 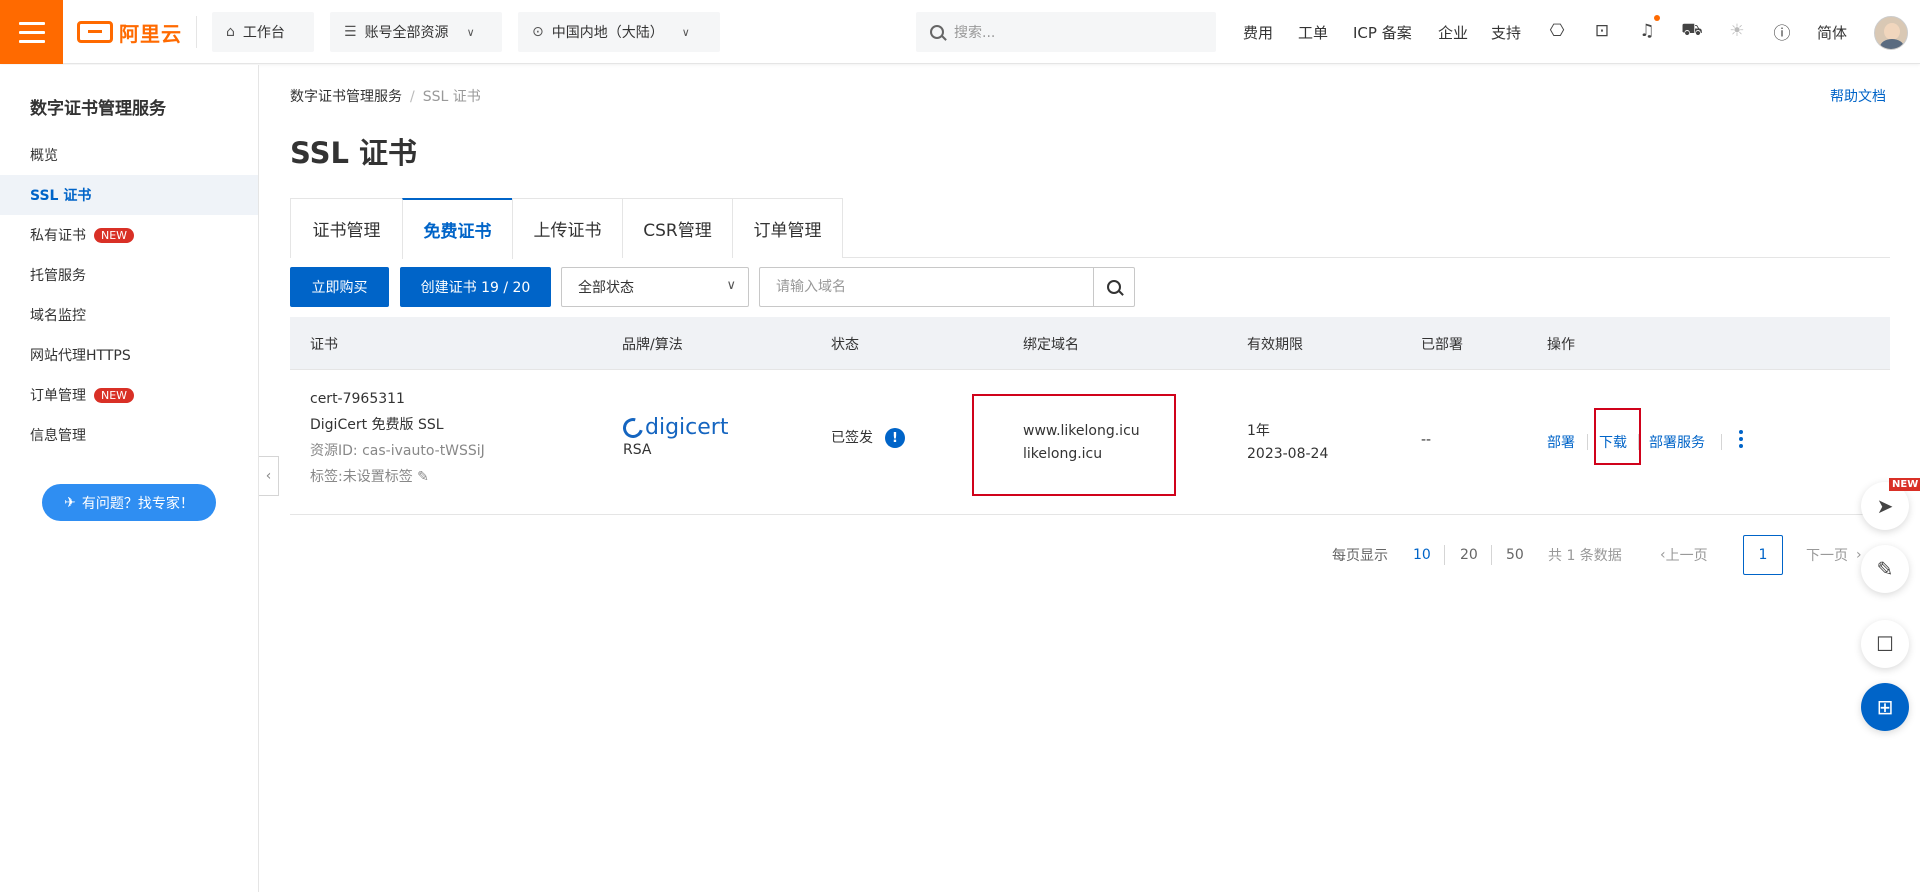 I want to click on validity-cell: 1年 2023-08-24, so click(x=1287, y=443).